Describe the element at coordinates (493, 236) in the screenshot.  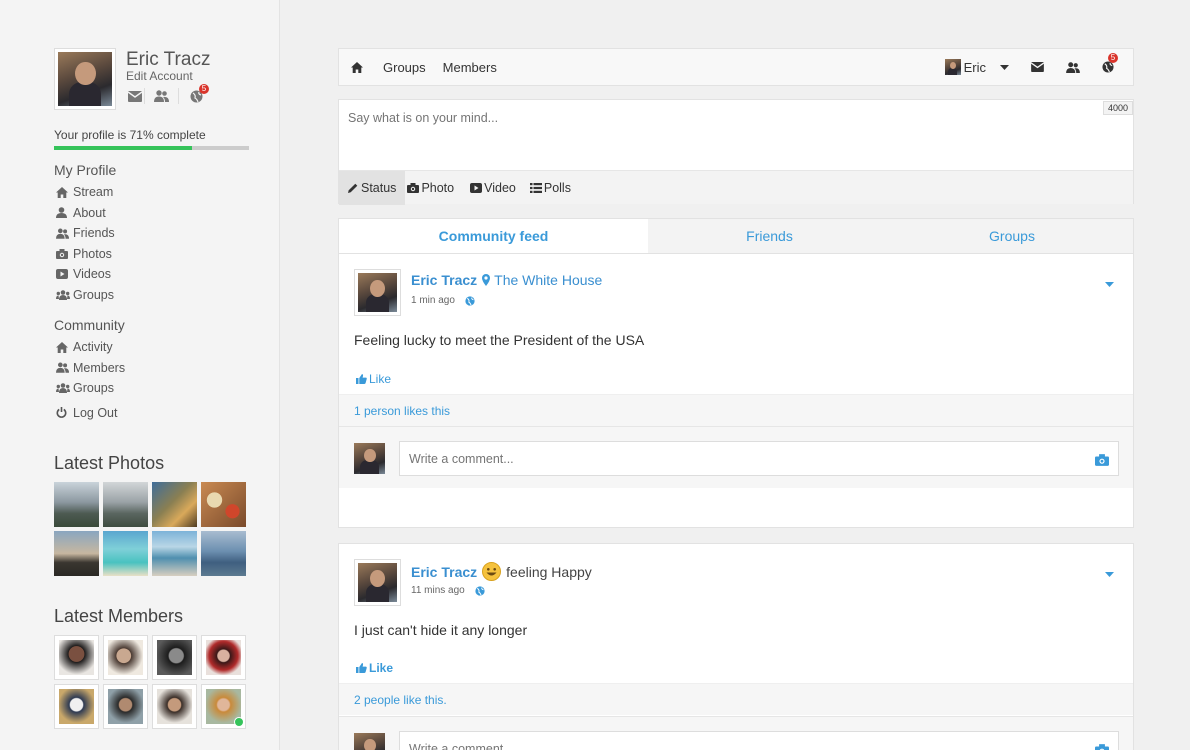
I see `tab-community-feed: Community feed` at that location.